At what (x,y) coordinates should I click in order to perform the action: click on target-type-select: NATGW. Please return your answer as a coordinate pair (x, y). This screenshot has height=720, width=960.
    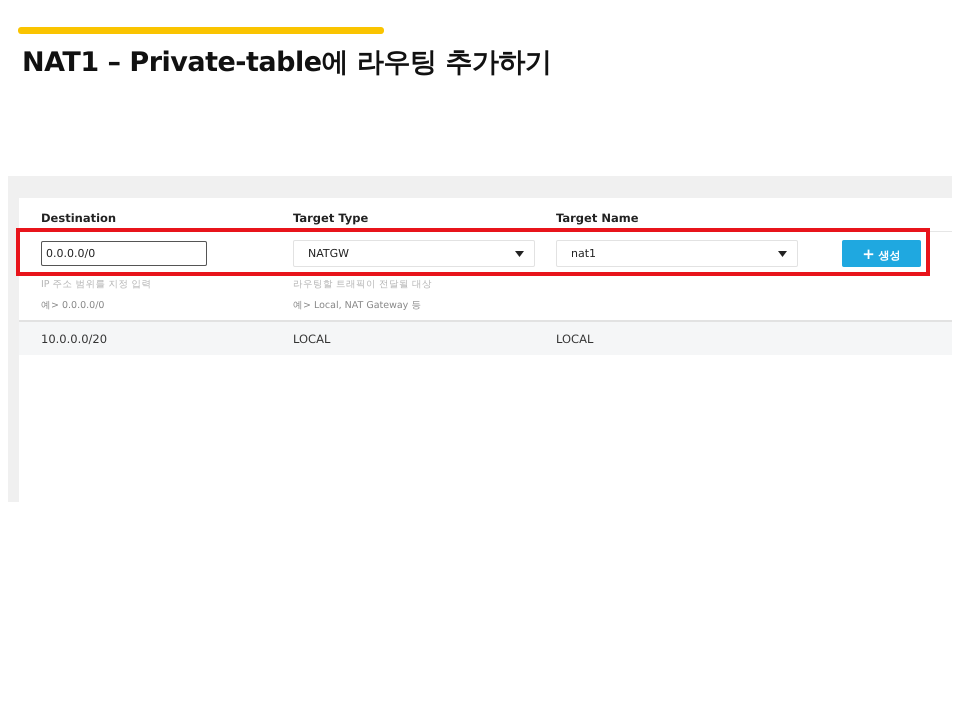
    Looking at the image, I should click on (414, 253).